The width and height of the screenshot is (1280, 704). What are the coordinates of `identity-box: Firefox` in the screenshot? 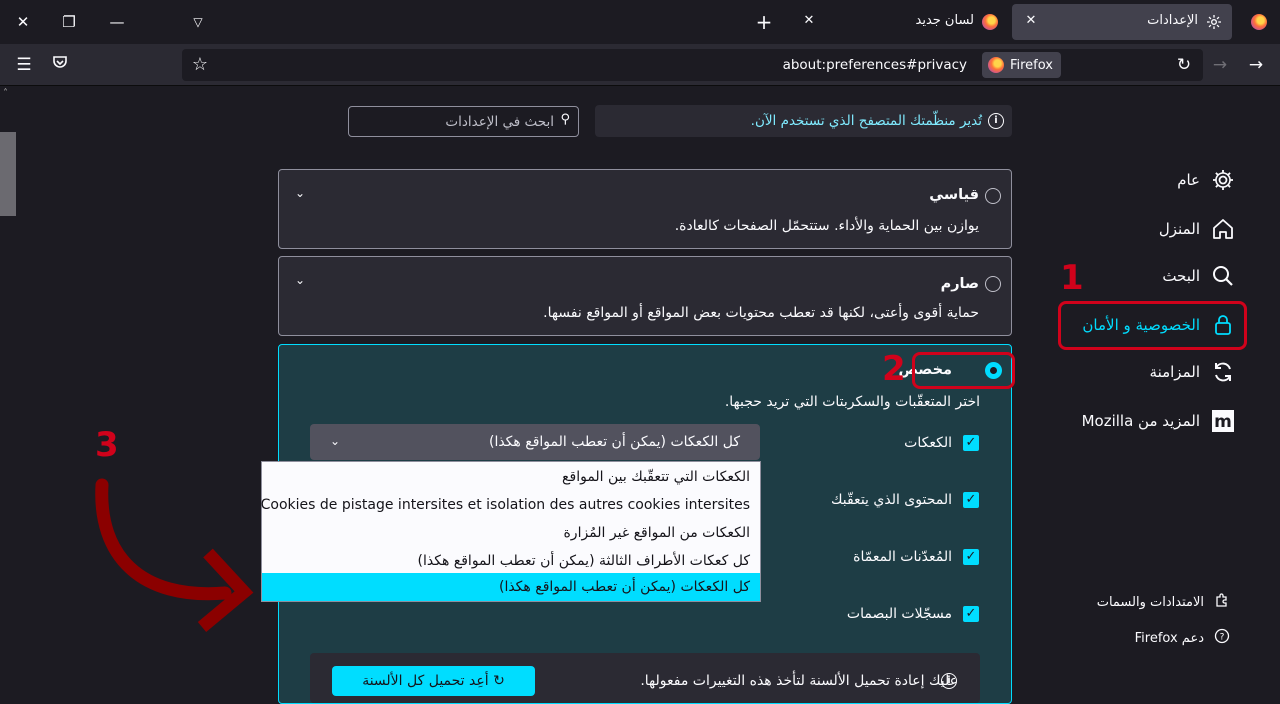 It's located at (1021, 65).